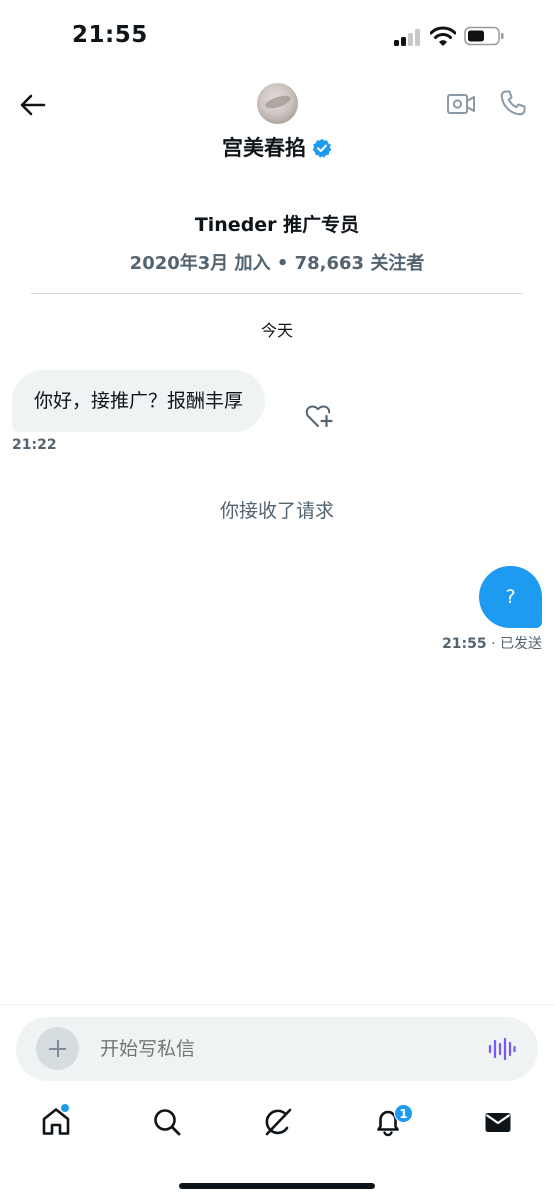 The image size is (554, 1200). I want to click on profile-bio: Tineder 推广专员, so click(277, 225).